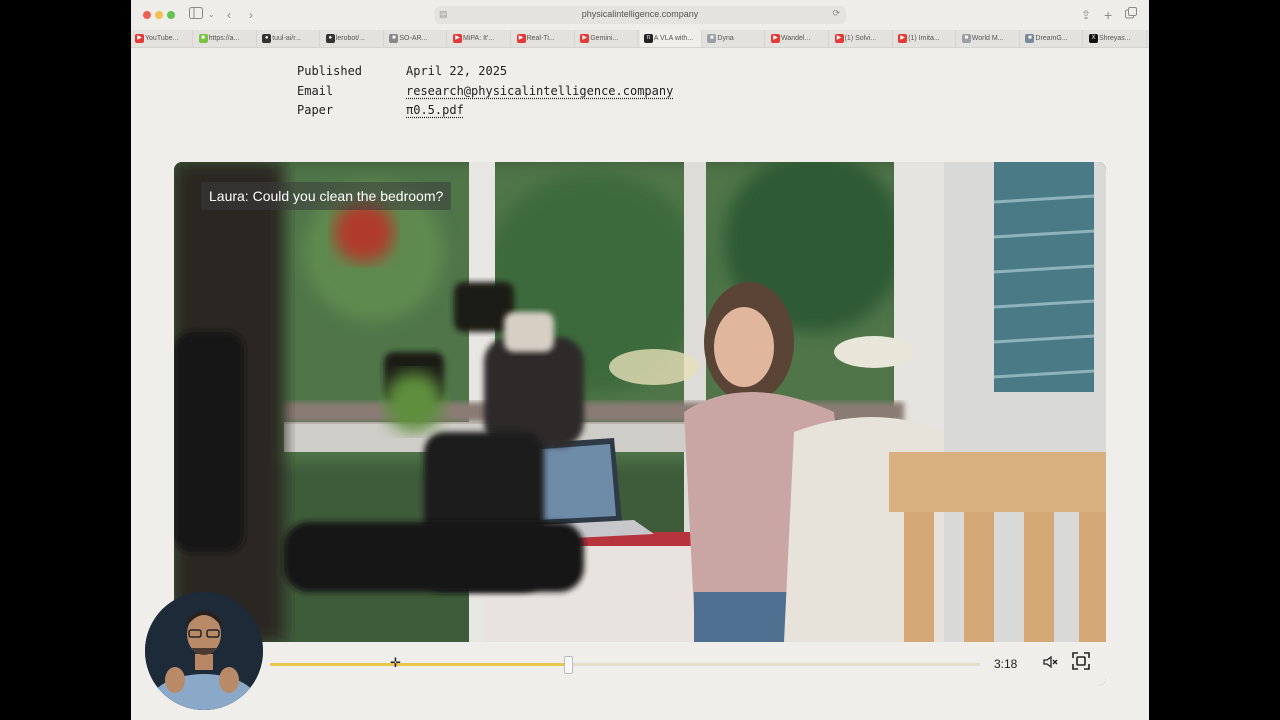 This screenshot has width=1280, height=720. What do you see at coordinates (196, 15) in the screenshot?
I see `sidebar-toggle-icon` at bounding box center [196, 15].